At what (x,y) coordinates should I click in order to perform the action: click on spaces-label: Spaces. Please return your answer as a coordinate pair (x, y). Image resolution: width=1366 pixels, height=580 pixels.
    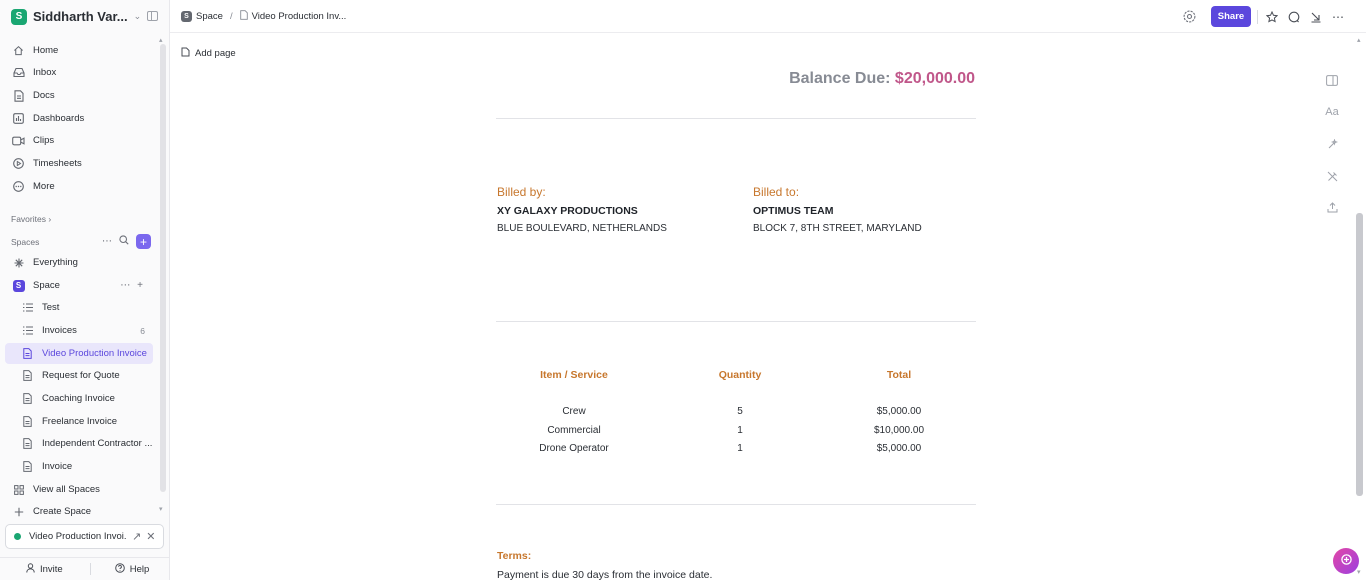
    Looking at the image, I should click on (25, 242).